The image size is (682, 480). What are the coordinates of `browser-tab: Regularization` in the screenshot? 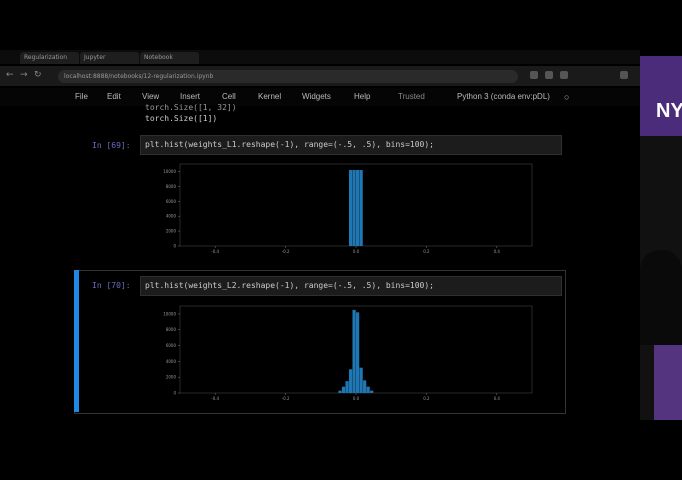 It's located at (49, 58).